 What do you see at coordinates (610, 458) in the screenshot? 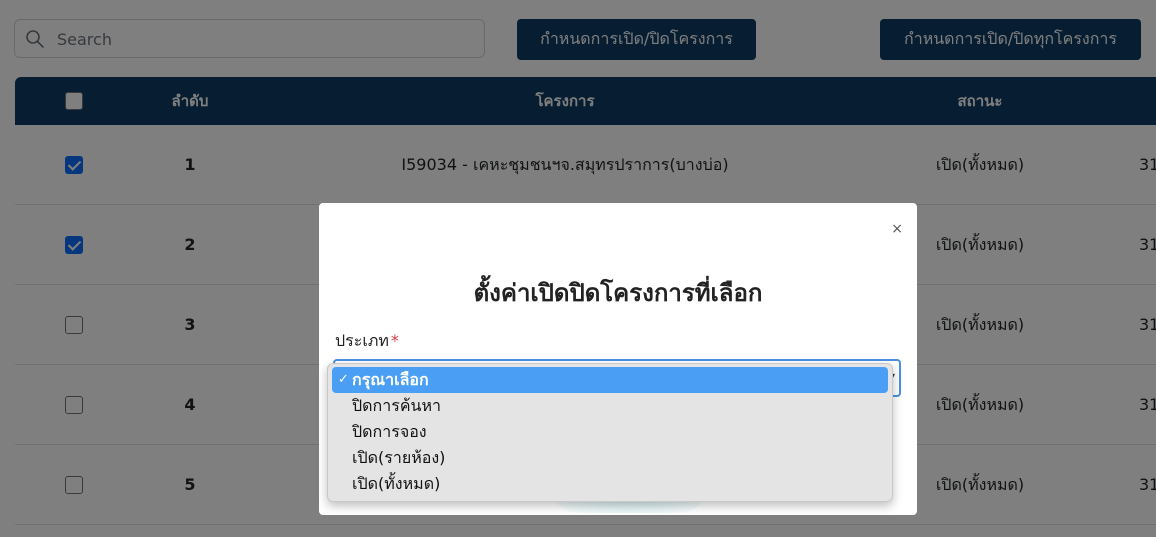
I see `dropdown-option: เปิด(รายห้อง)` at bounding box center [610, 458].